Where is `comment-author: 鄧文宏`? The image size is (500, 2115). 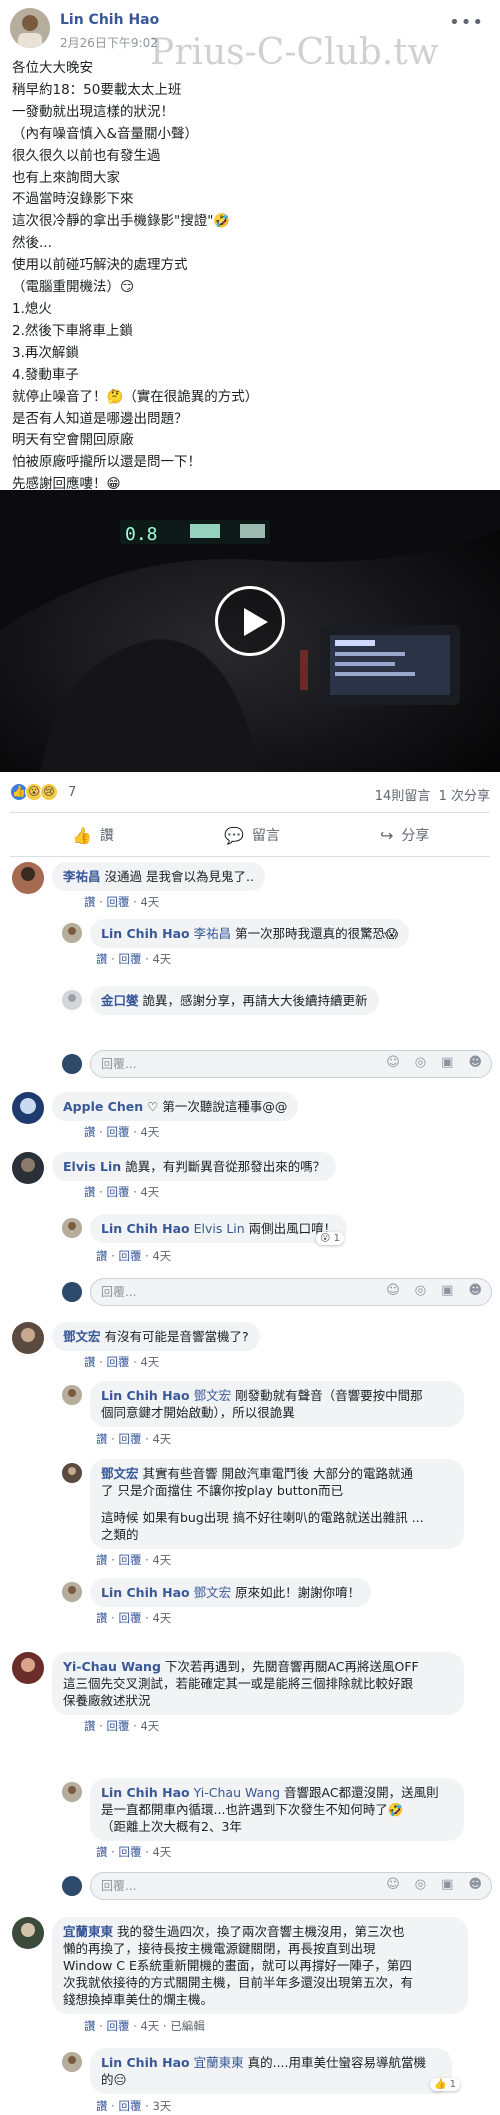 comment-author: 鄧文宏 is located at coordinates (82, 1336).